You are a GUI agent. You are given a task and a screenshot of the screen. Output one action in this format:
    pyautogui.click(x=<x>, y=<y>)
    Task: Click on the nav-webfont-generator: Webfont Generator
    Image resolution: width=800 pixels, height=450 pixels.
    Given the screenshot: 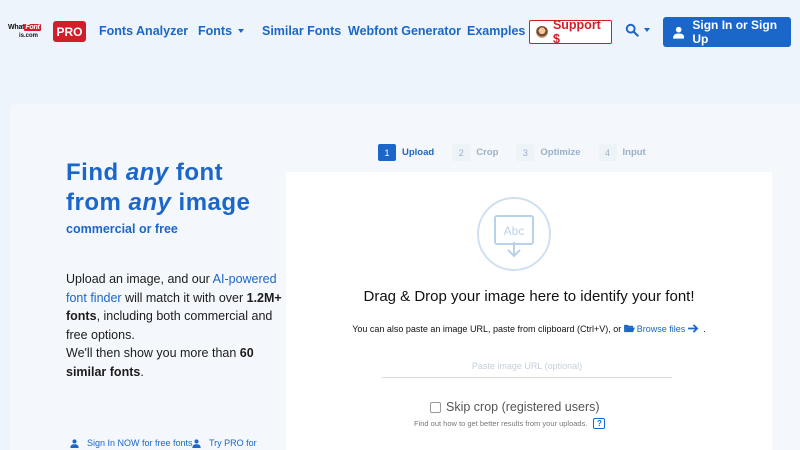 What is the action you would take?
    pyautogui.click(x=404, y=31)
    